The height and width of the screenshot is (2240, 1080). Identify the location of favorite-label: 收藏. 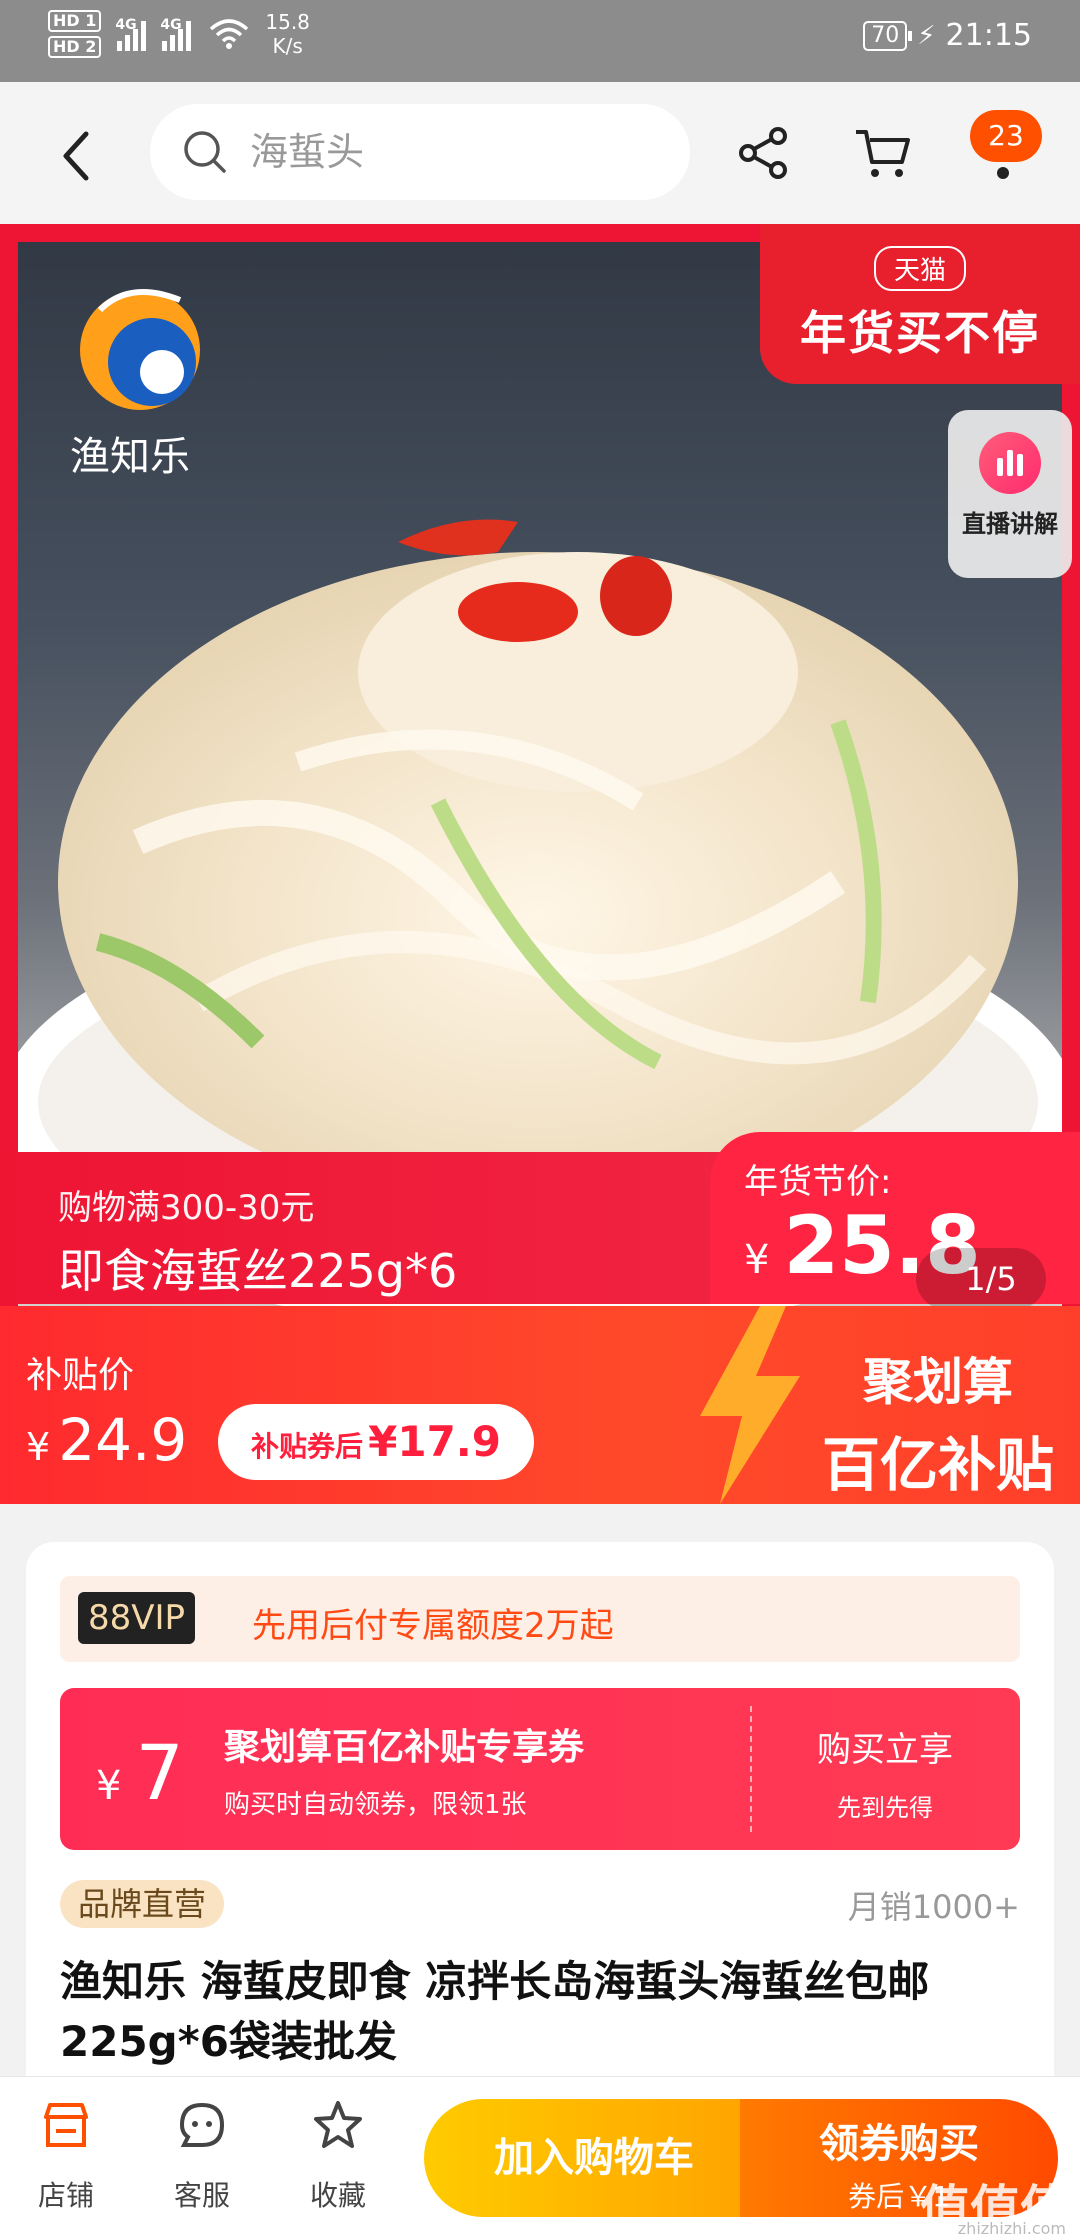
(337, 2195).